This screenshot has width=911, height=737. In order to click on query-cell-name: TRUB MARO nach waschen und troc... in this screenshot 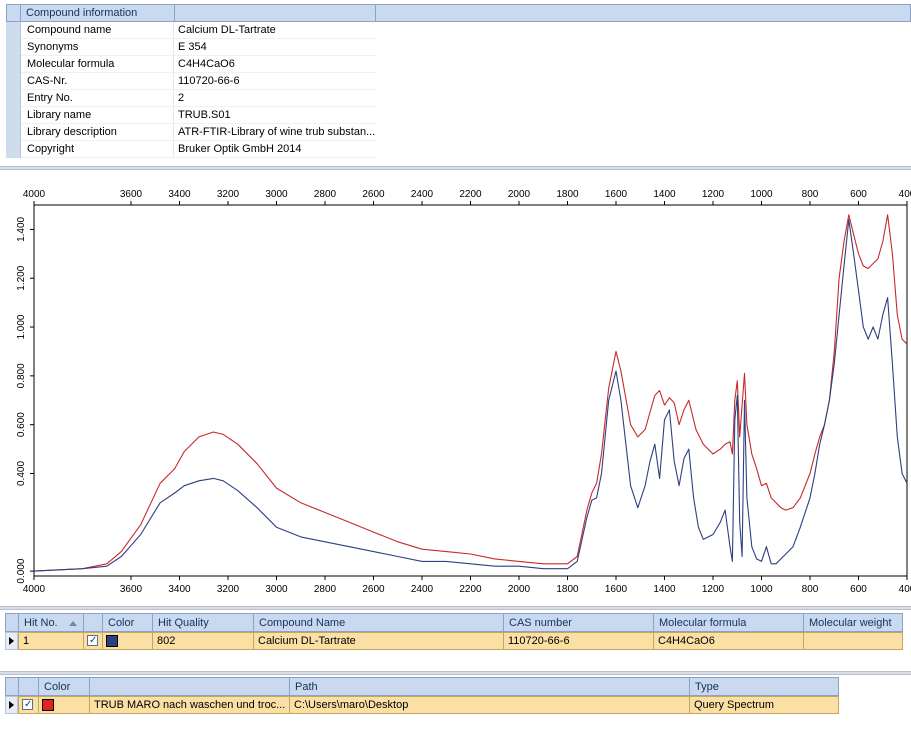, I will do `click(189, 705)`.